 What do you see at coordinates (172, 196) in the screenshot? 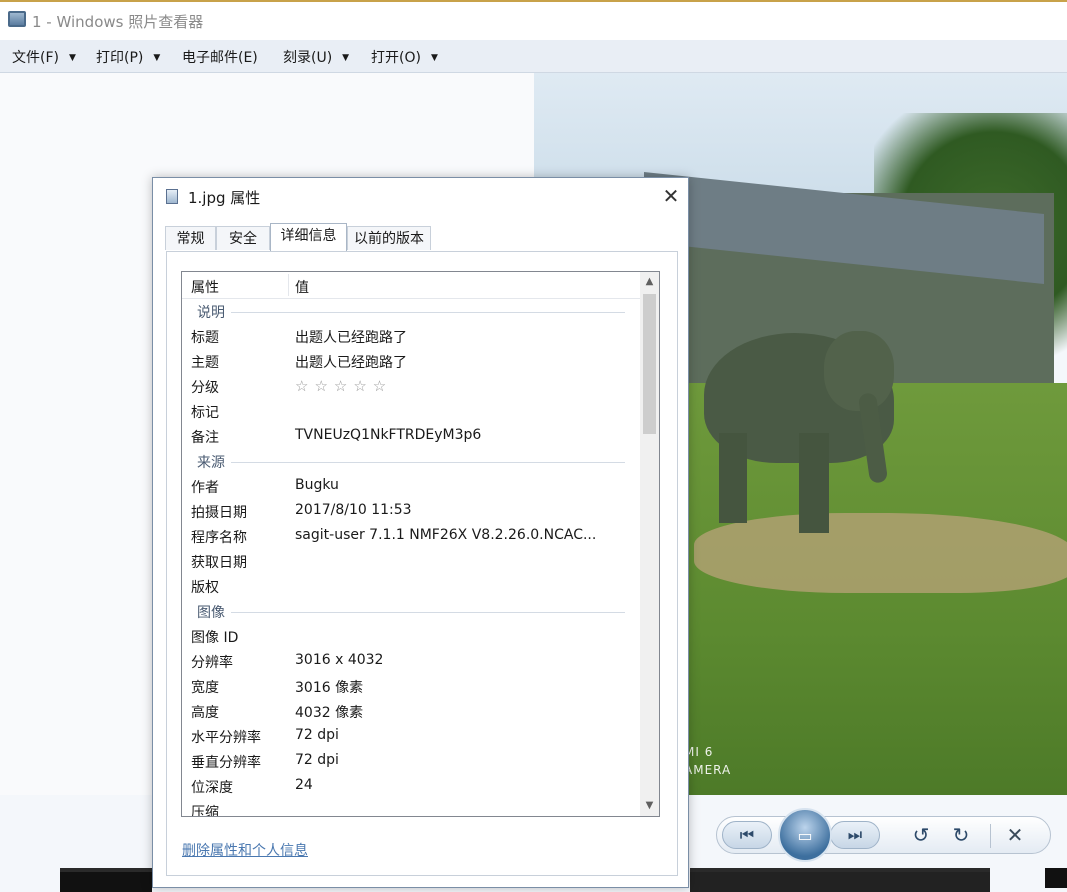
I see `file-icon` at bounding box center [172, 196].